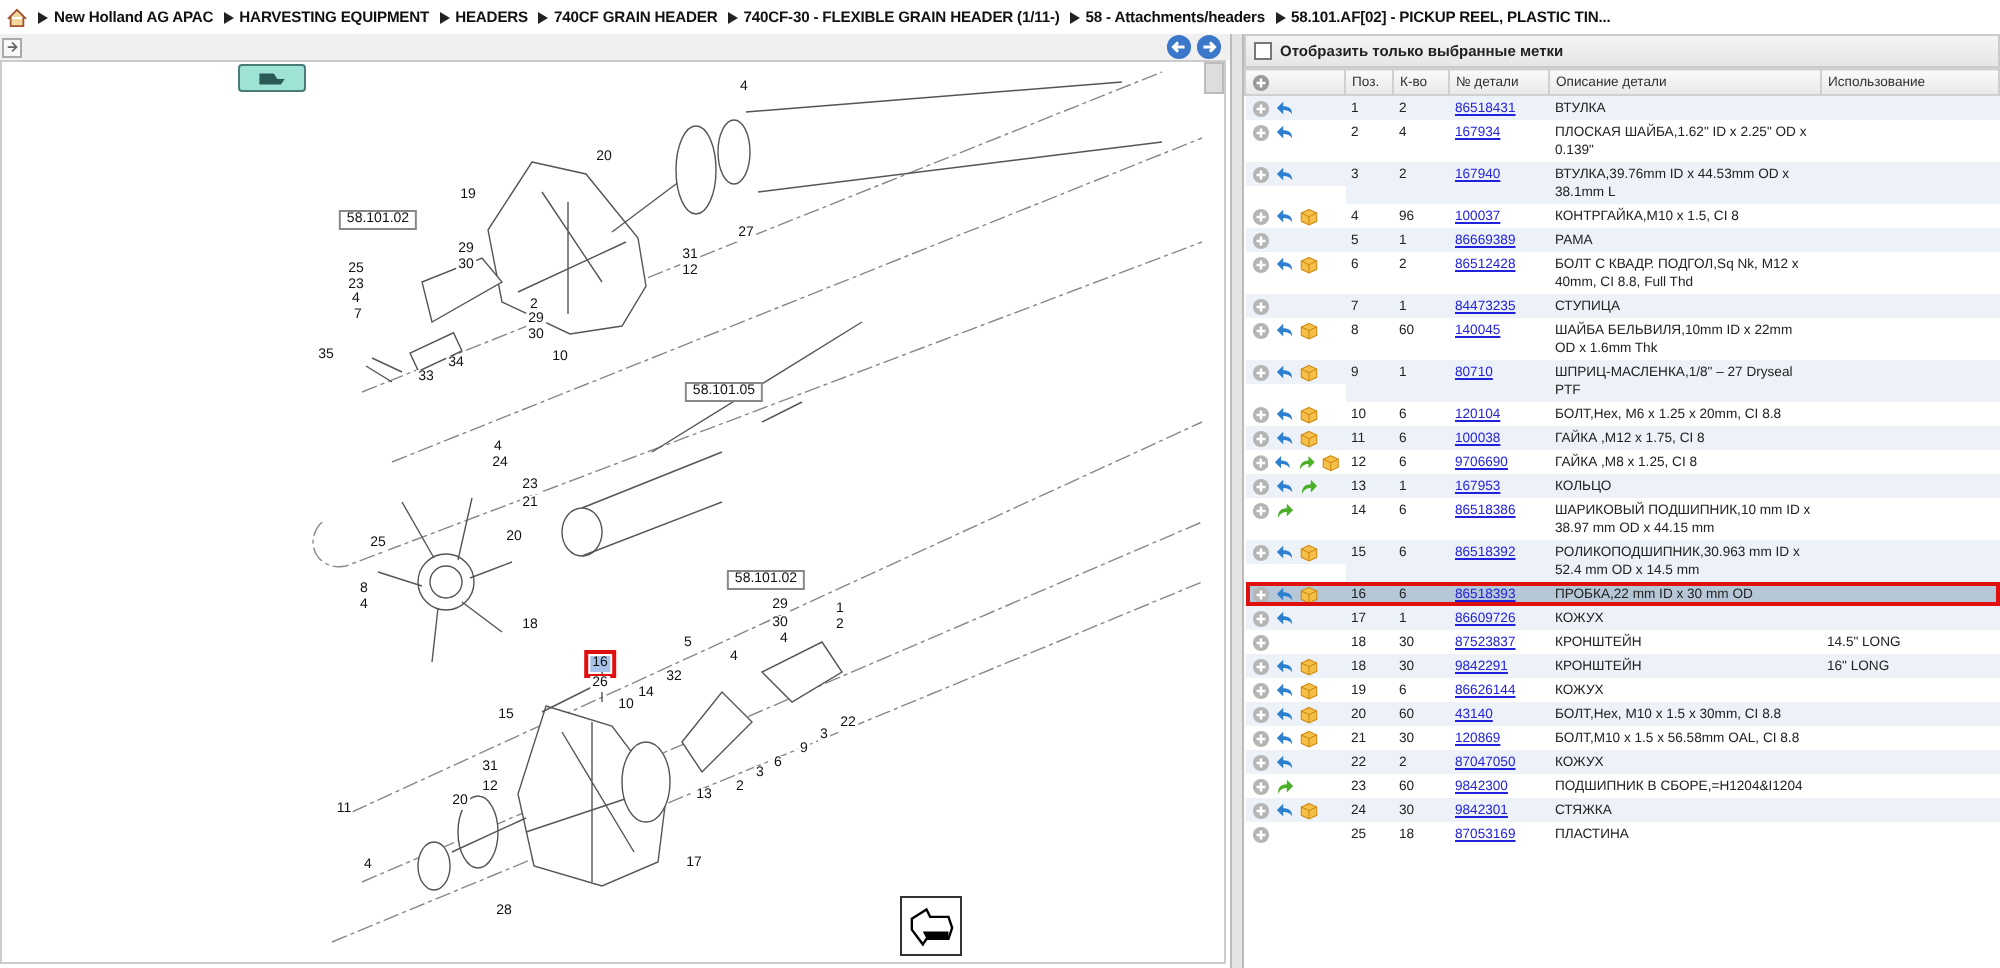 This screenshot has width=2000, height=968. What do you see at coordinates (1214, 78) in the screenshot?
I see `scrollbar` at bounding box center [1214, 78].